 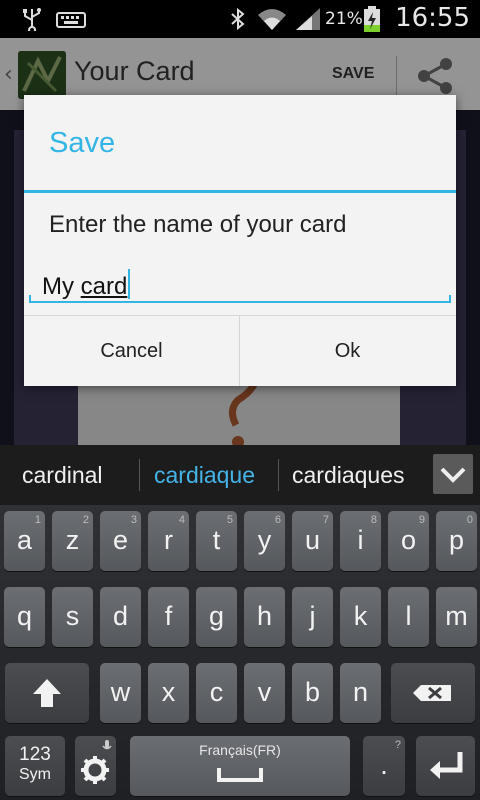 I want to click on space-bar-icon, so click(x=240, y=775).